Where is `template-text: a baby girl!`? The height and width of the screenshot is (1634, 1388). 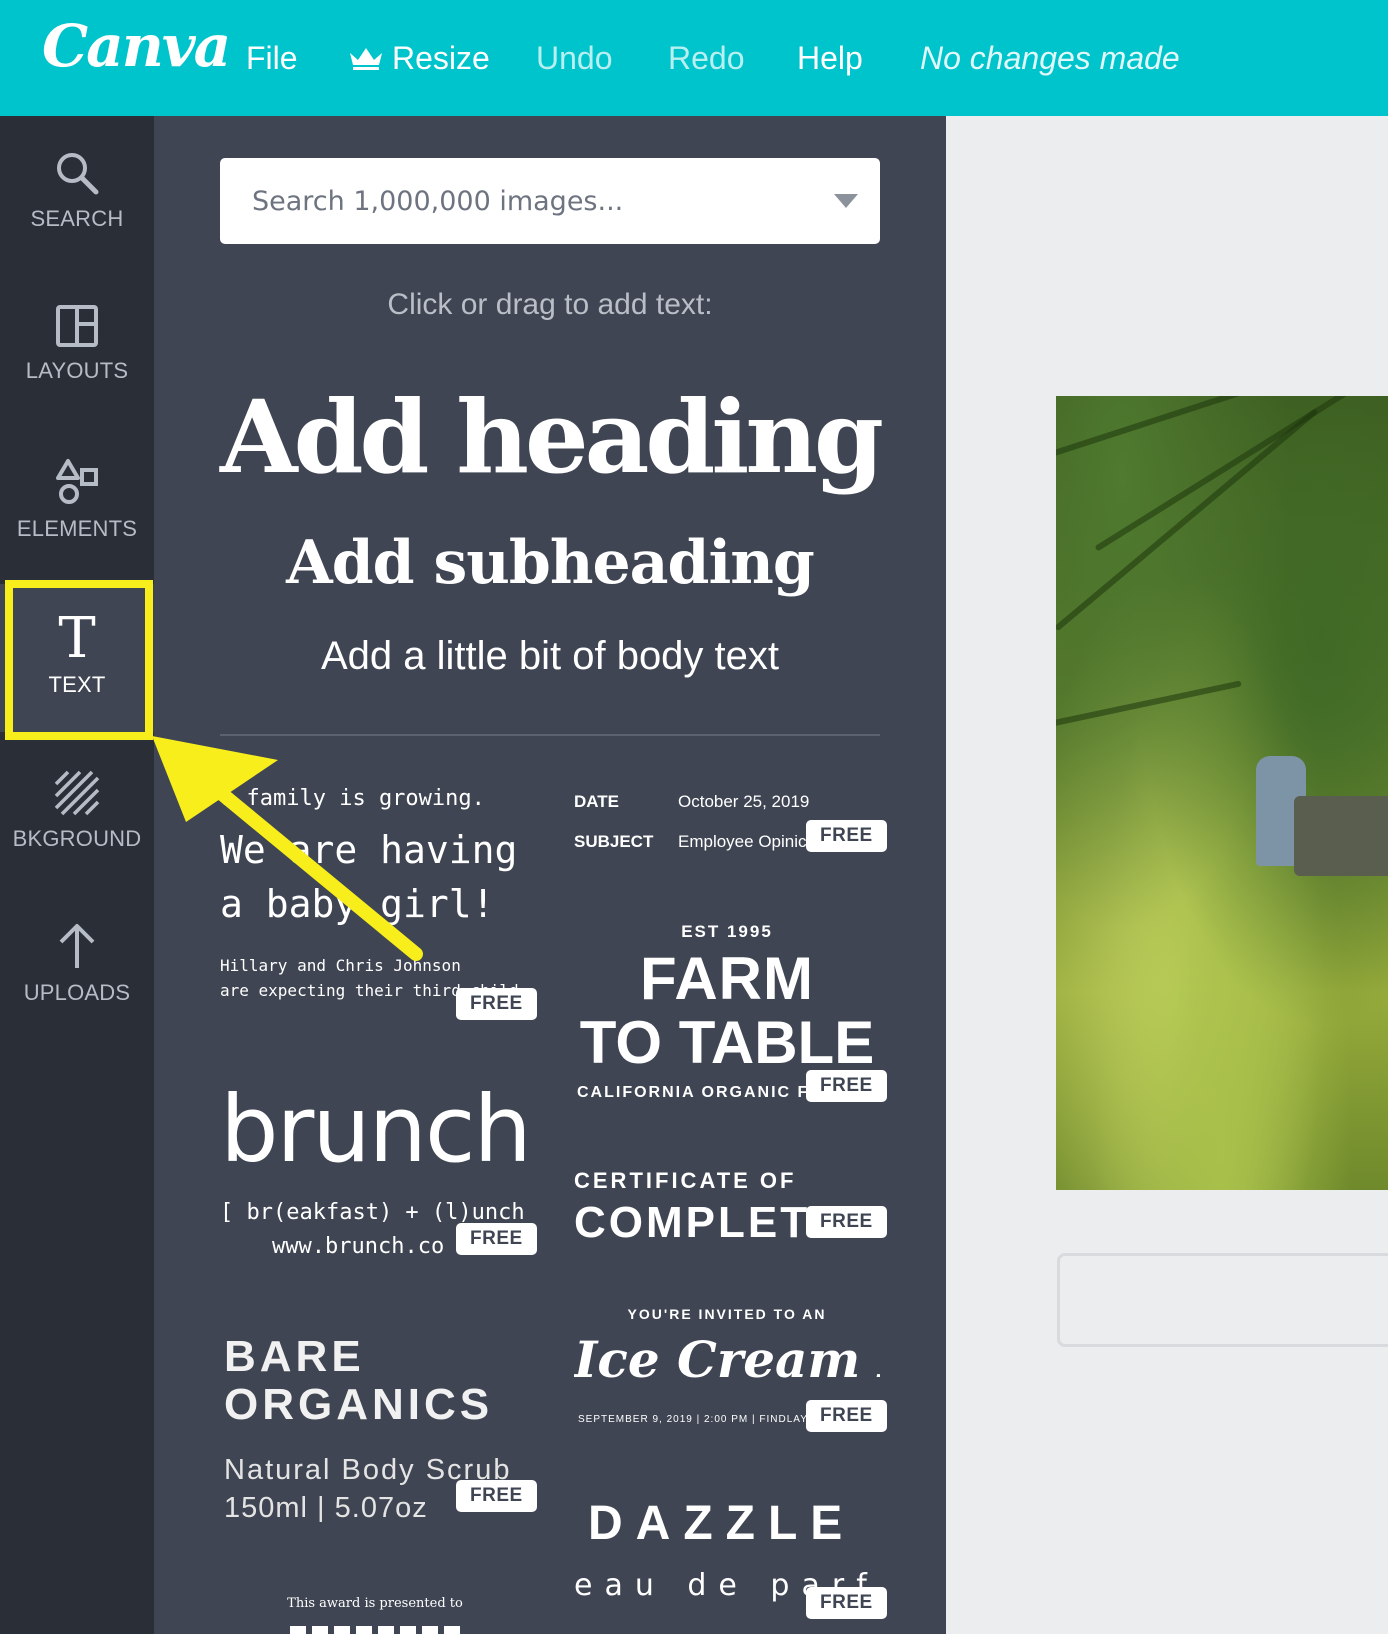
template-text: a baby girl! is located at coordinates (357, 904).